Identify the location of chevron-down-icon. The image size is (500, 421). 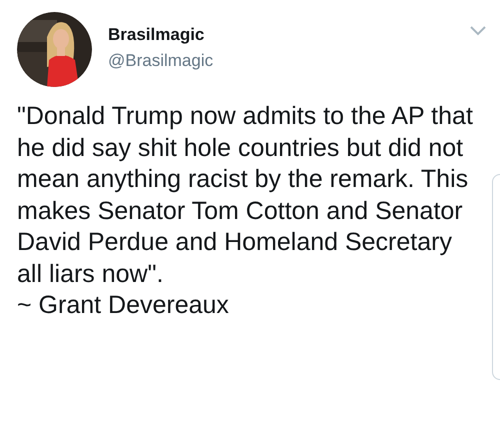
(478, 31).